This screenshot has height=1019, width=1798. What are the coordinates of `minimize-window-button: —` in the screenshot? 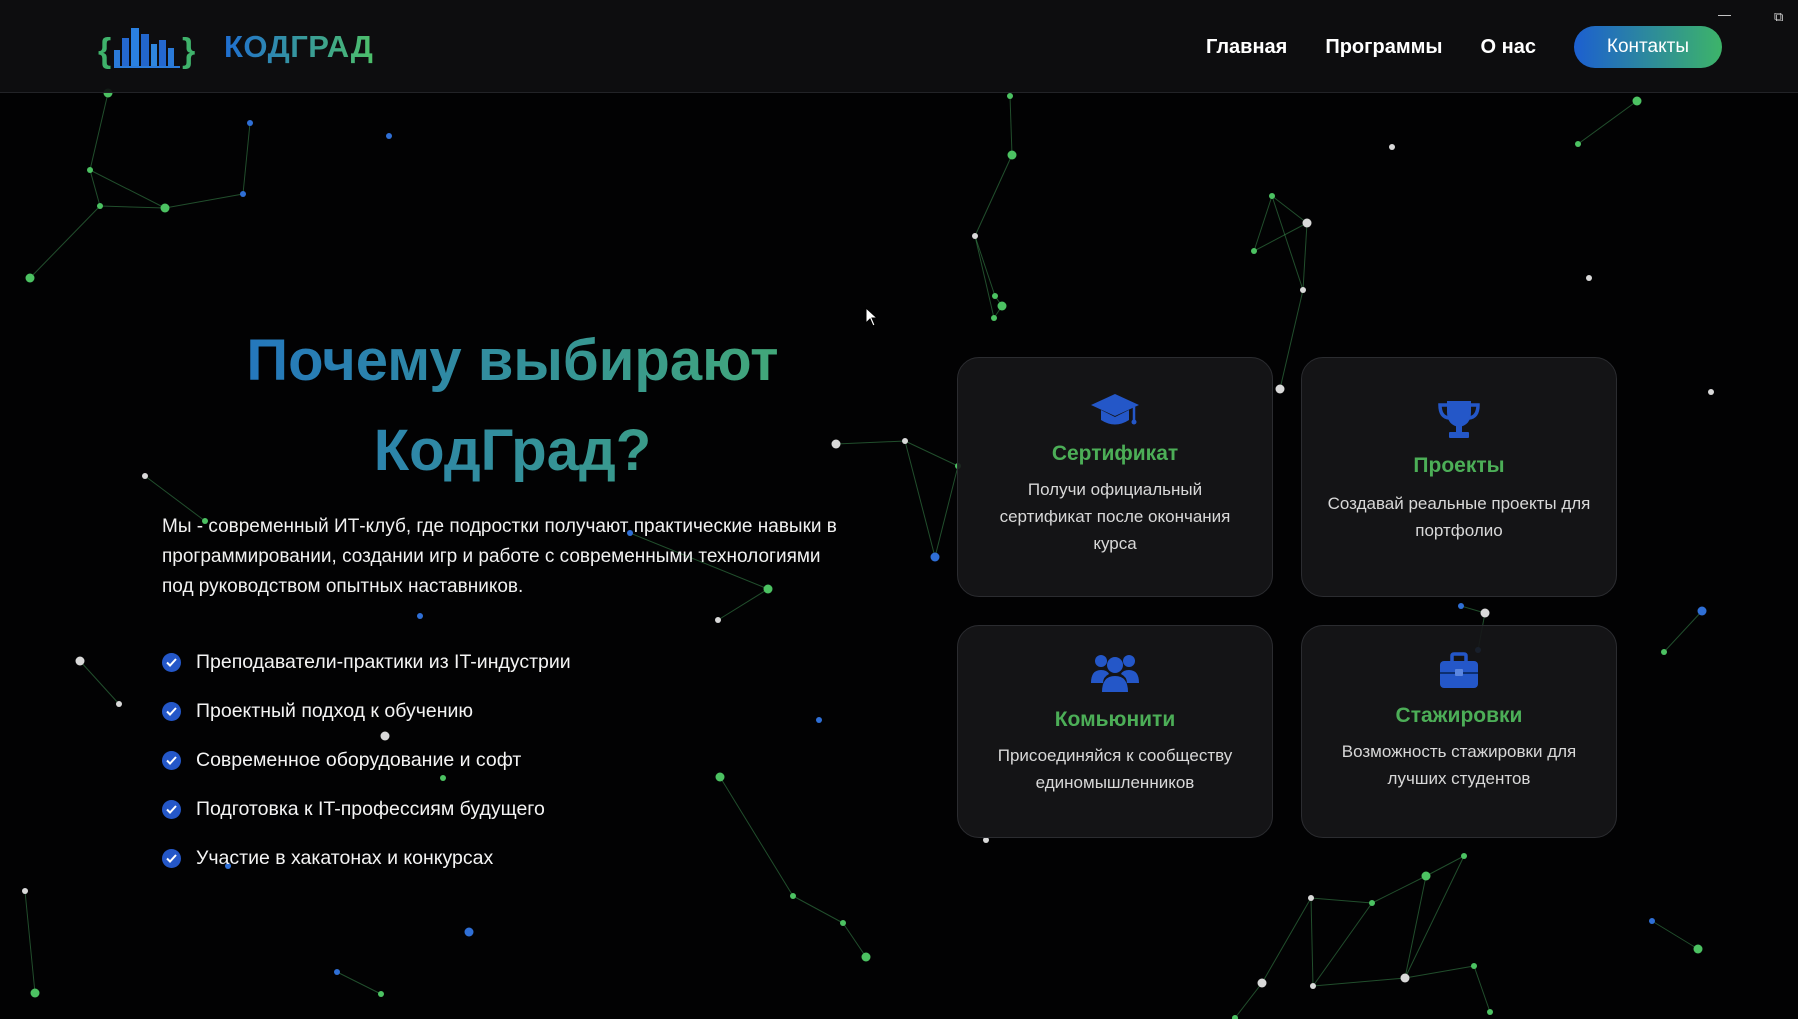 It's located at (1724, 14).